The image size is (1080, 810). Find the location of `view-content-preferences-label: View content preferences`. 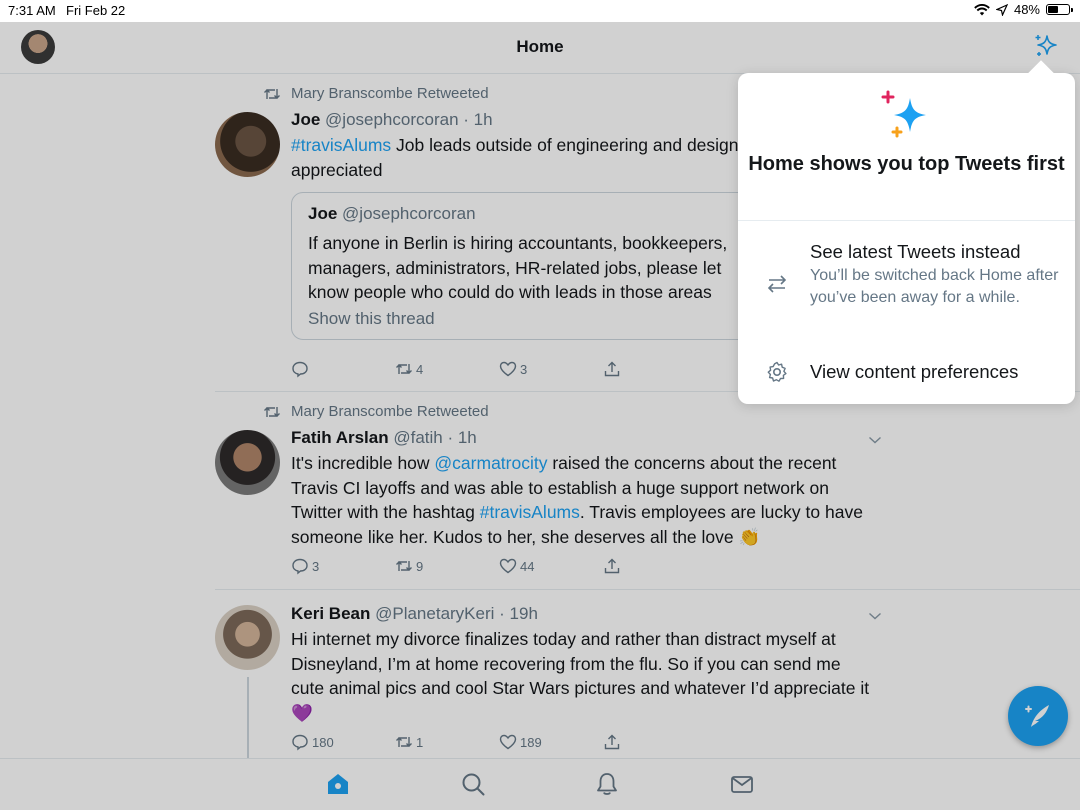

view-content-preferences-label: View content preferences is located at coordinates (914, 371).